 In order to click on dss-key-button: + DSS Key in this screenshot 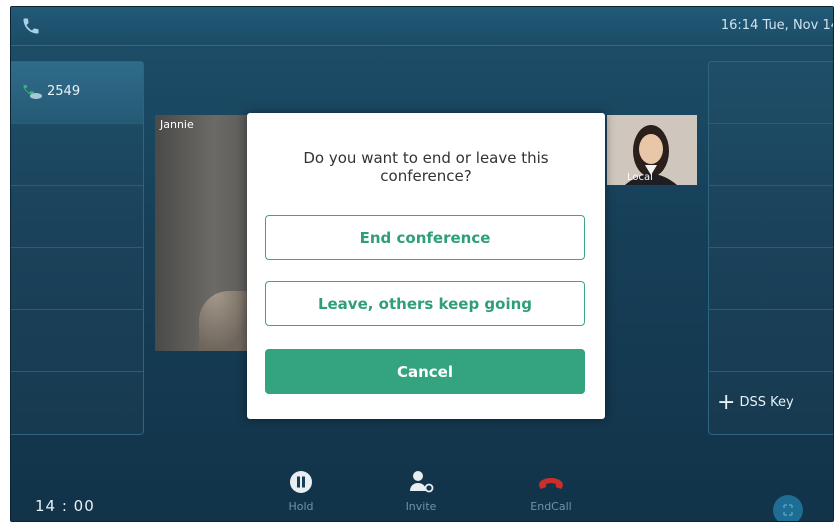, I will do `click(755, 402)`.